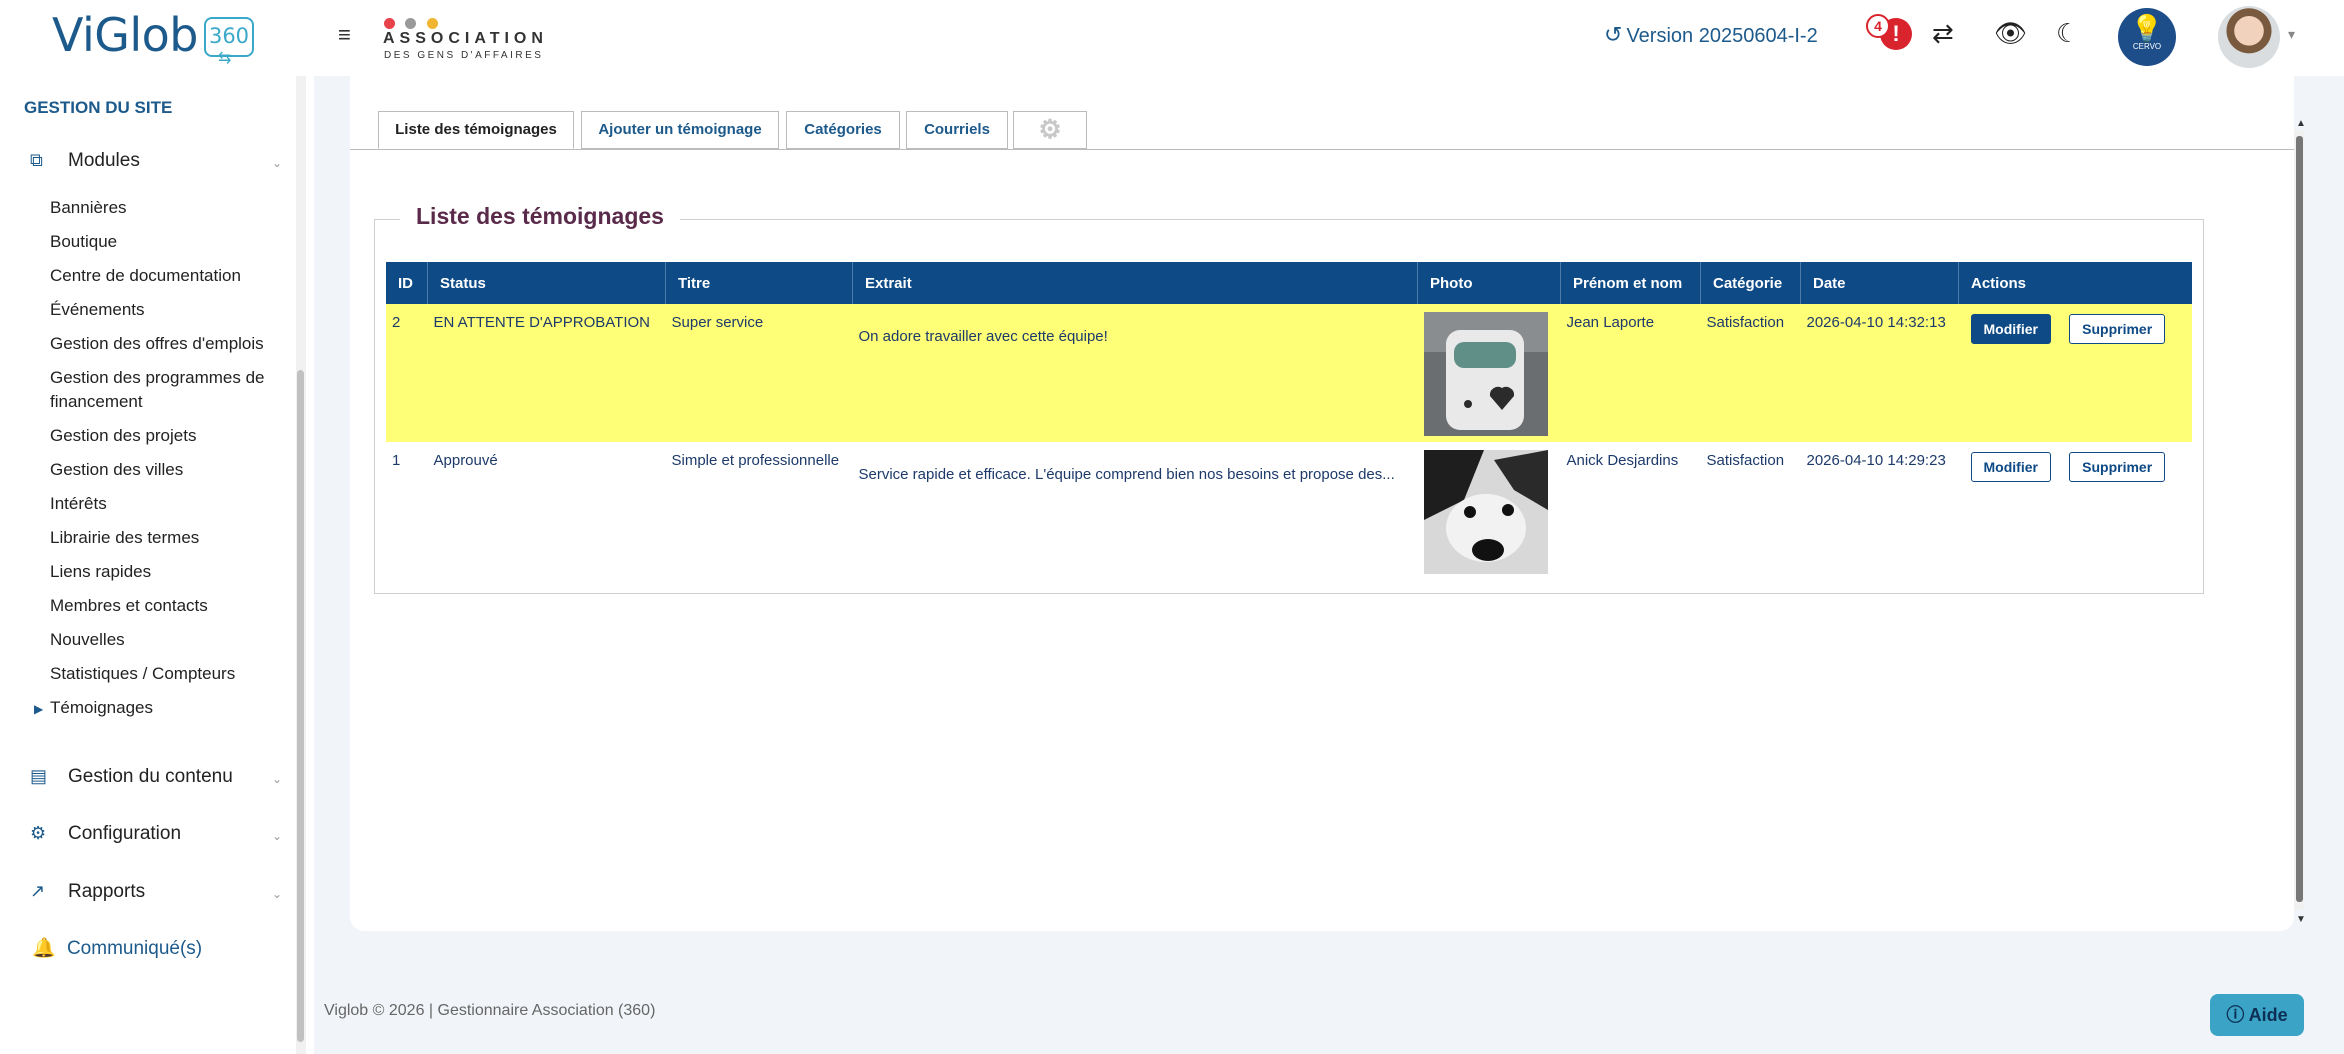 The height and width of the screenshot is (1054, 2344). What do you see at coordinates (125, 833) in the screenshot?
I see `sidebar-section-label: Configuration` at bounding box center [125, 833].